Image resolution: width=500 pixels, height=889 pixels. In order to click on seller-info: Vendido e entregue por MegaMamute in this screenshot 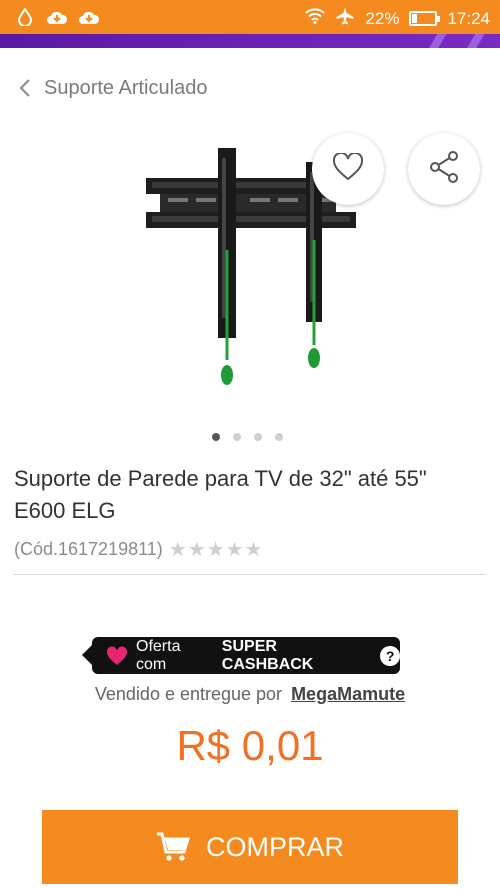, I will do `click(250, 694)`.